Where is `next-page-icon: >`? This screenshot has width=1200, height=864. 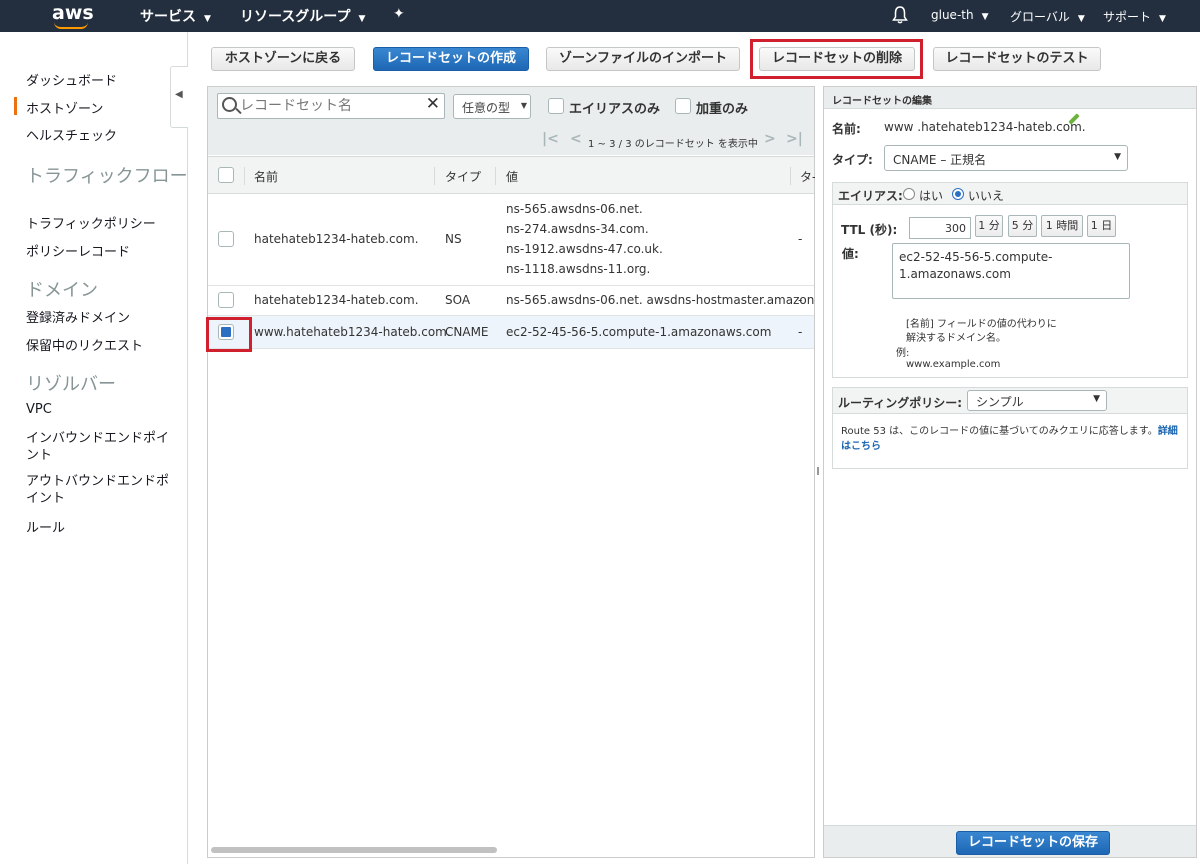
next-page-icon: > is located at coordinates (770, 139).